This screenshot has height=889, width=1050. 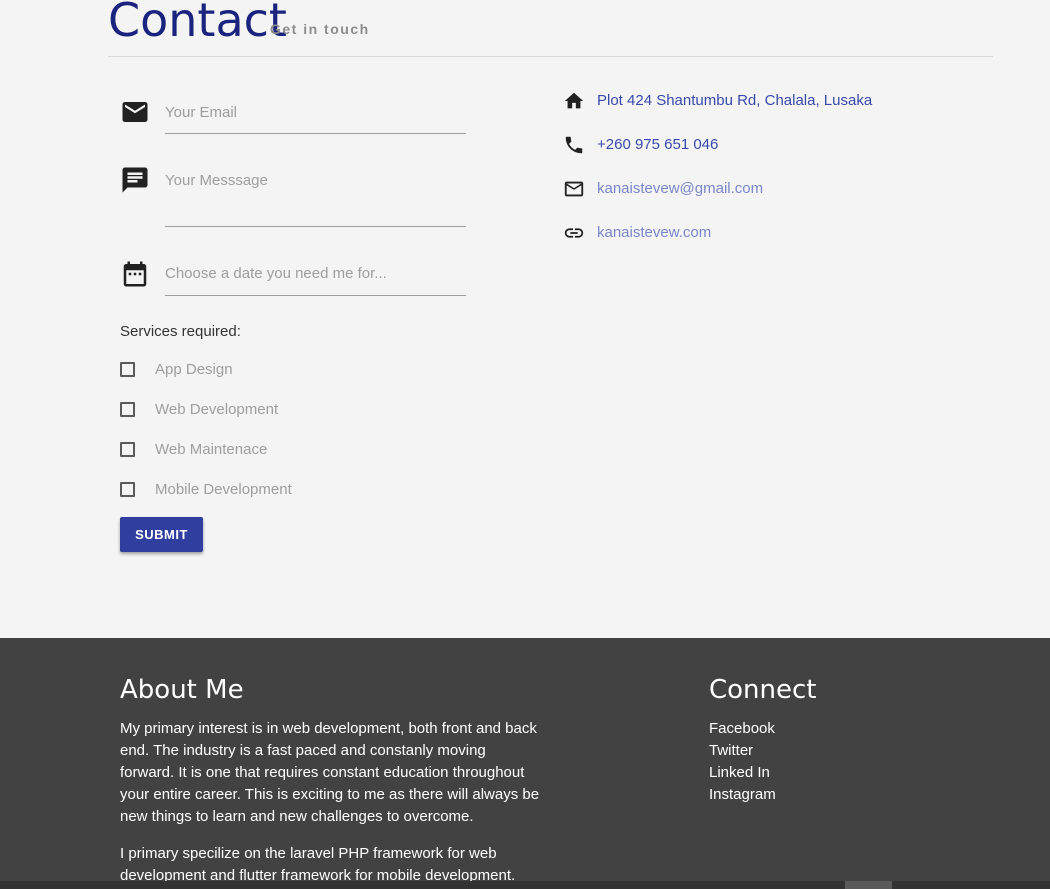 What do you see at coordinates (201, 112) in the screenshot?
I see `email-field: Your Email` at bounding box center [201, 112].